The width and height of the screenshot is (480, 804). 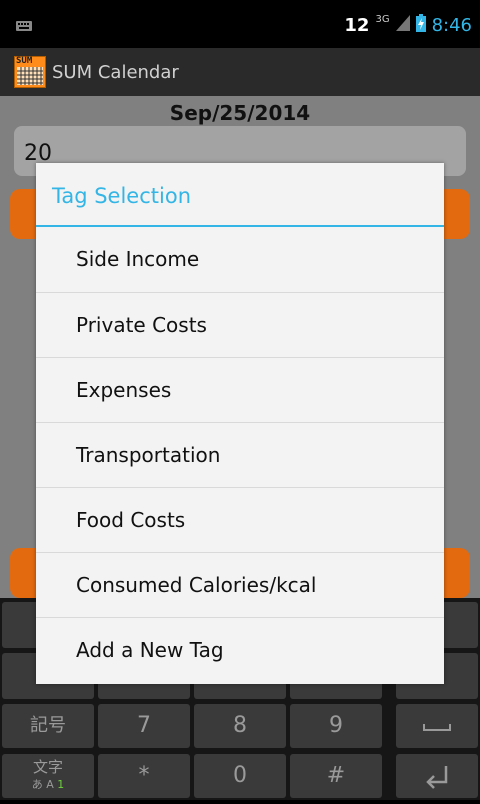 What do you see at coordinates (357, 25) in the screenshot?
I see `notification-count: 12` at bounding box center [357, 25].